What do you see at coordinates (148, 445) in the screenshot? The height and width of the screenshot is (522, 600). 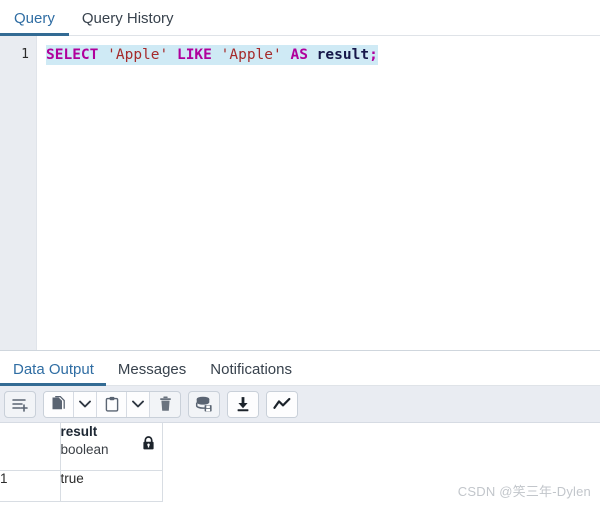 I see `lock-icon` at bounding box center [148, 445].